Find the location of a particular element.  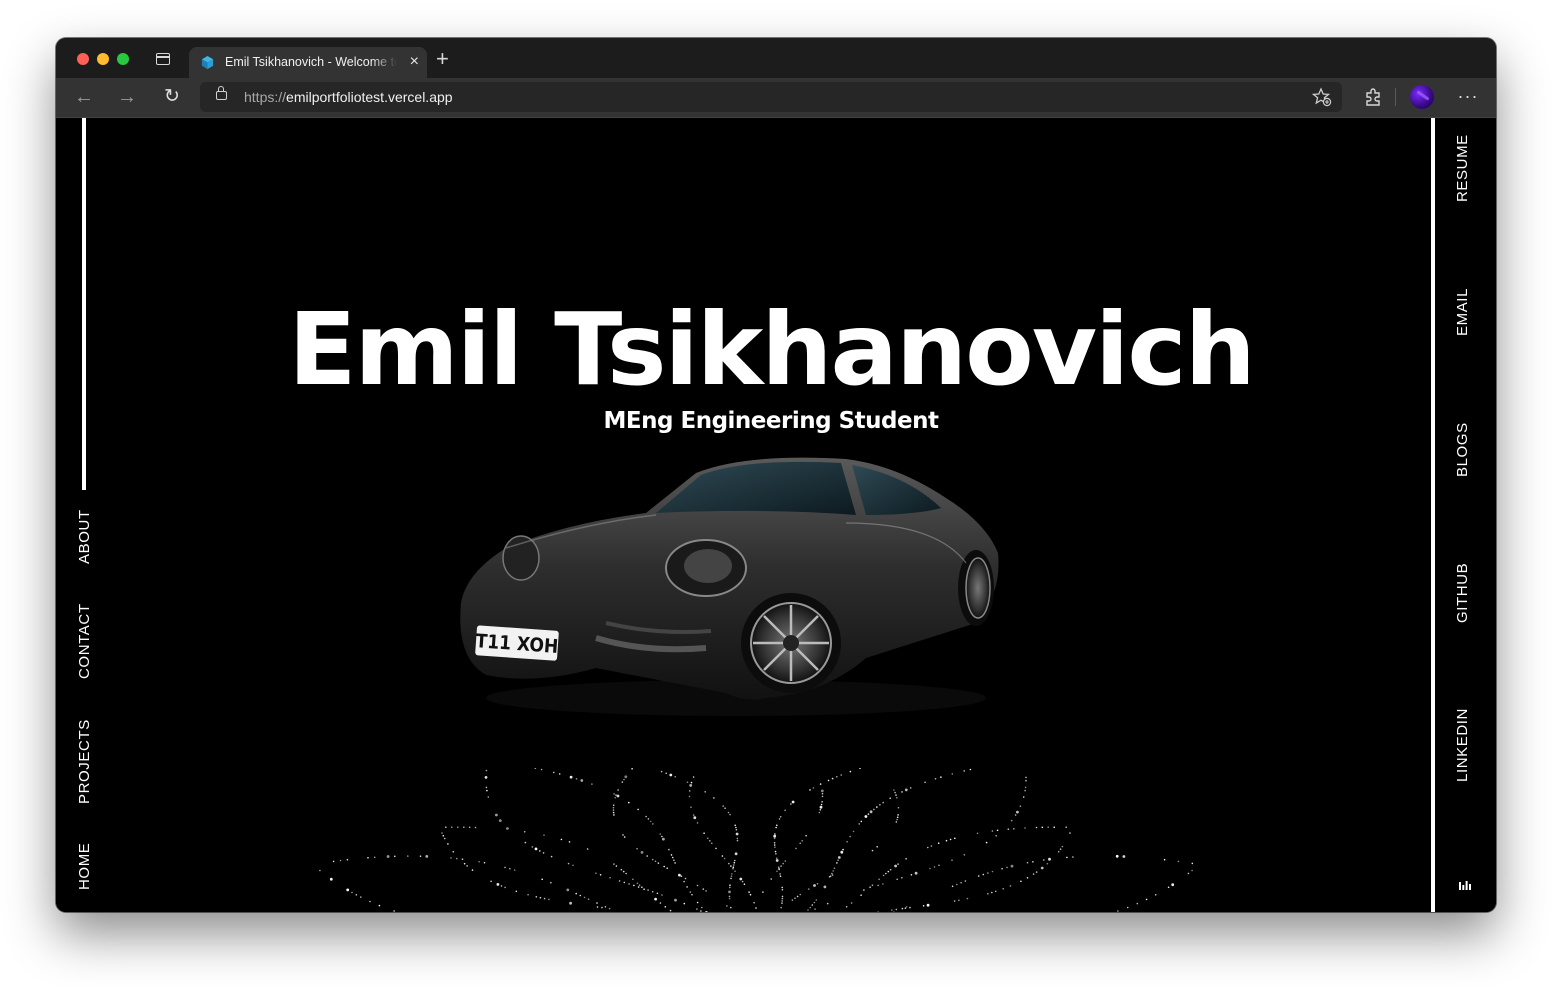

extensions-icon is located at coordinates (1373, 97).